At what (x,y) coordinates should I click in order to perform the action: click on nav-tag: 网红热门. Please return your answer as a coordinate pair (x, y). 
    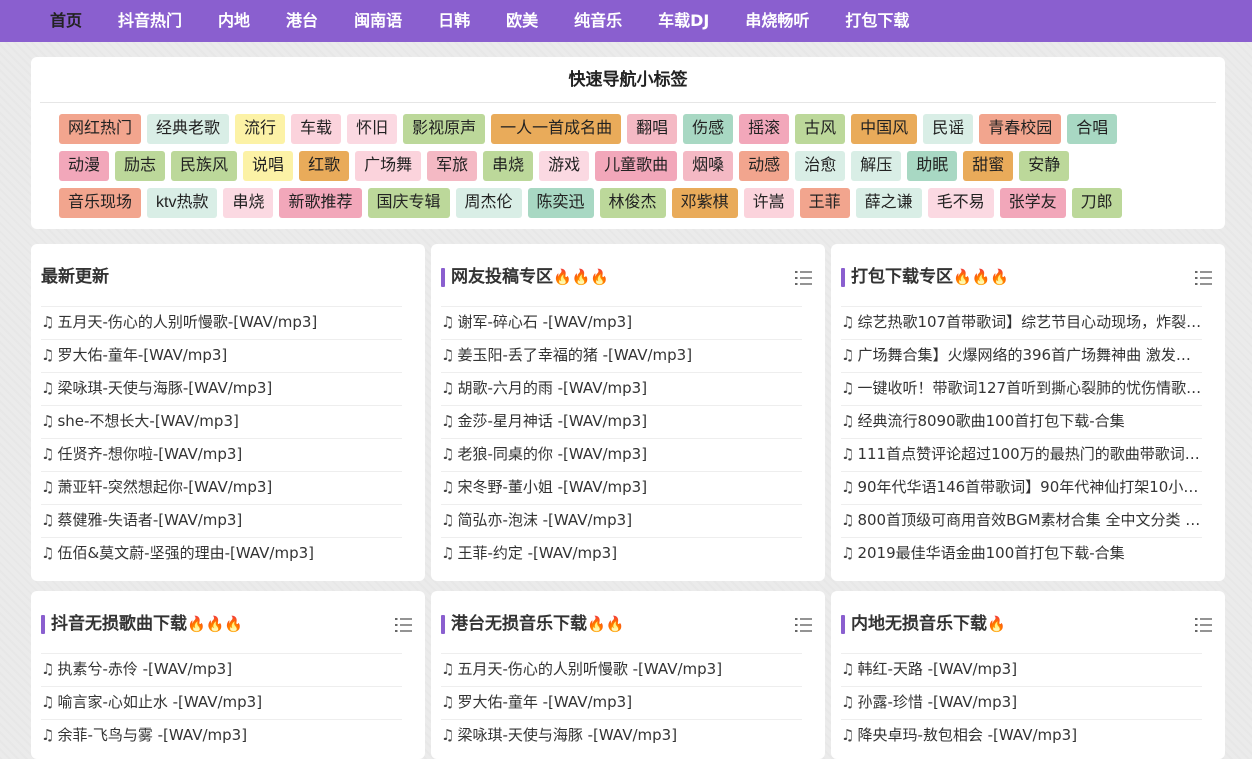
    Looking at the image, I should click on (100, 129).